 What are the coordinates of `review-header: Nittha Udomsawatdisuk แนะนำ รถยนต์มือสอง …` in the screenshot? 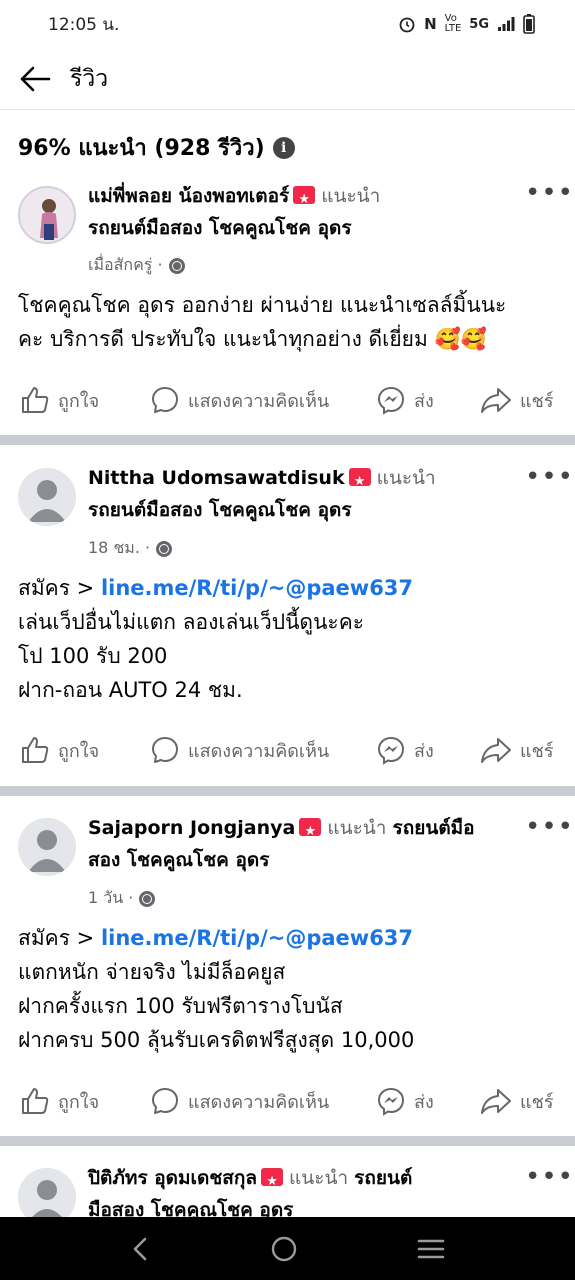 It's located at (308, 494).